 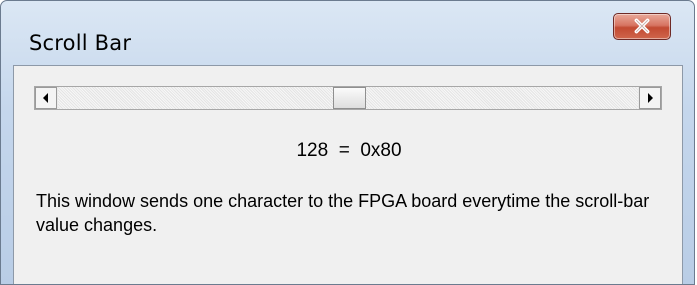 I want to click on value-readout: 128 = 0x80, so click(x=349, y=150).